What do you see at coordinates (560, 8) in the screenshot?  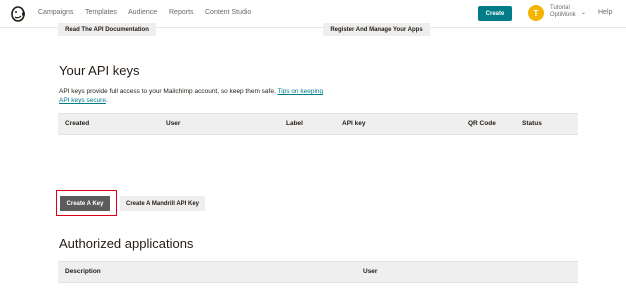 I see `account-name-line1: Tutorial` at bounding box center [560, 8].